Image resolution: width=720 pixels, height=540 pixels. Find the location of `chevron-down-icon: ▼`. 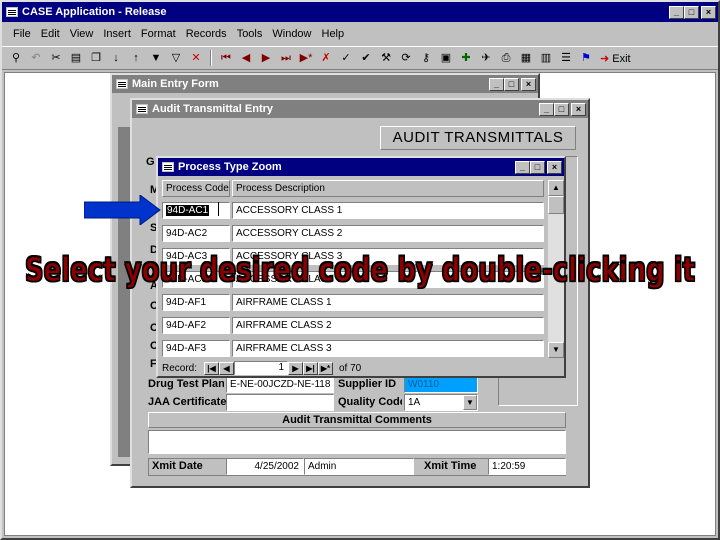

chevron-down-icon: ▼ is located at coordinates (470, 402).